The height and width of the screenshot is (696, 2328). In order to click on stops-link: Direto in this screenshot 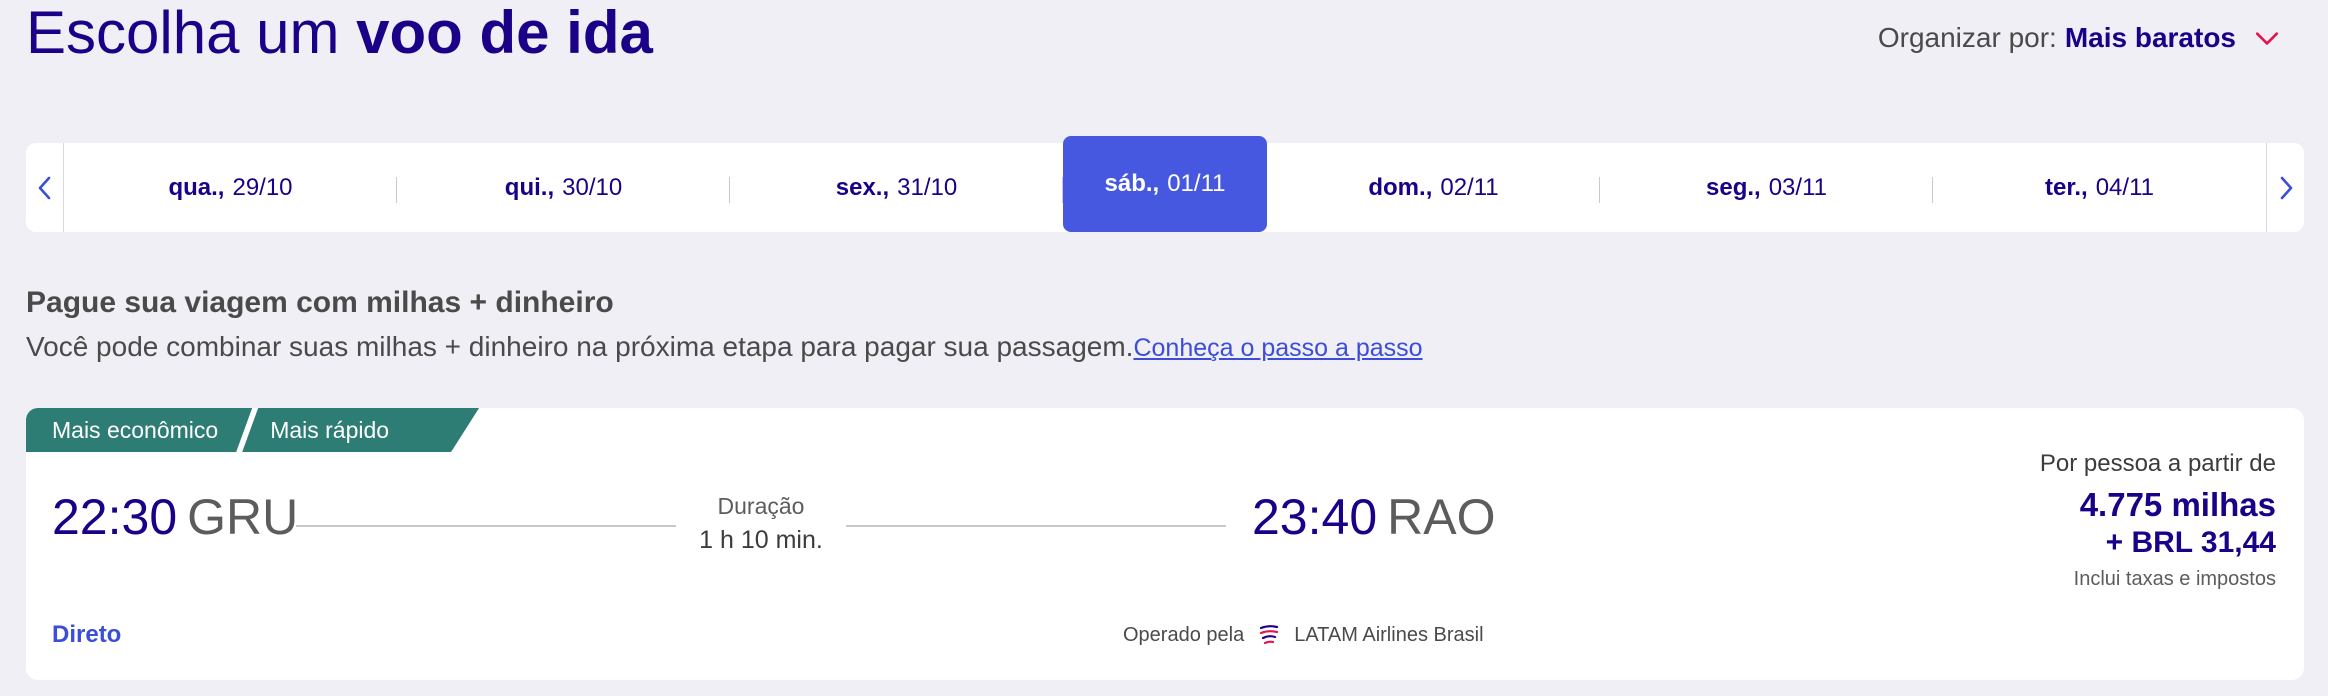, I will do `click(86, 635)`.